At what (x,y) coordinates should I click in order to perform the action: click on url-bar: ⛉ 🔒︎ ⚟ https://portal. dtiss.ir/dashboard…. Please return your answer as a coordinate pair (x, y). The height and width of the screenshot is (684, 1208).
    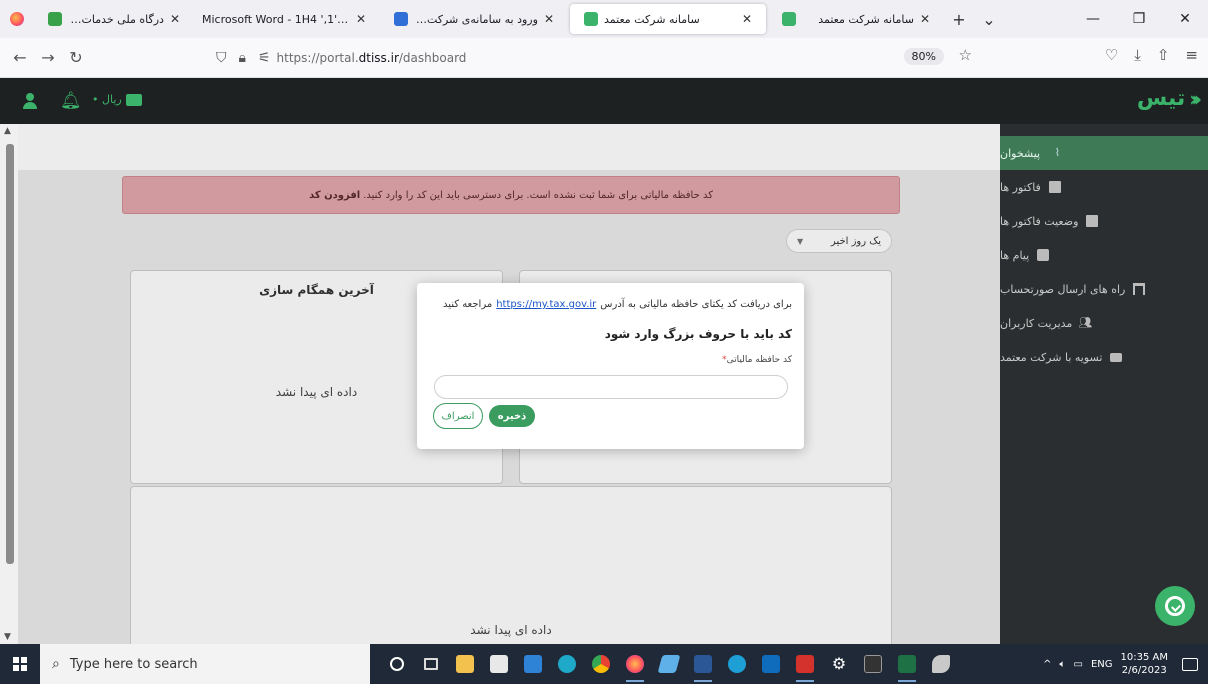
    Looking at the image, I should click on (595, 58).